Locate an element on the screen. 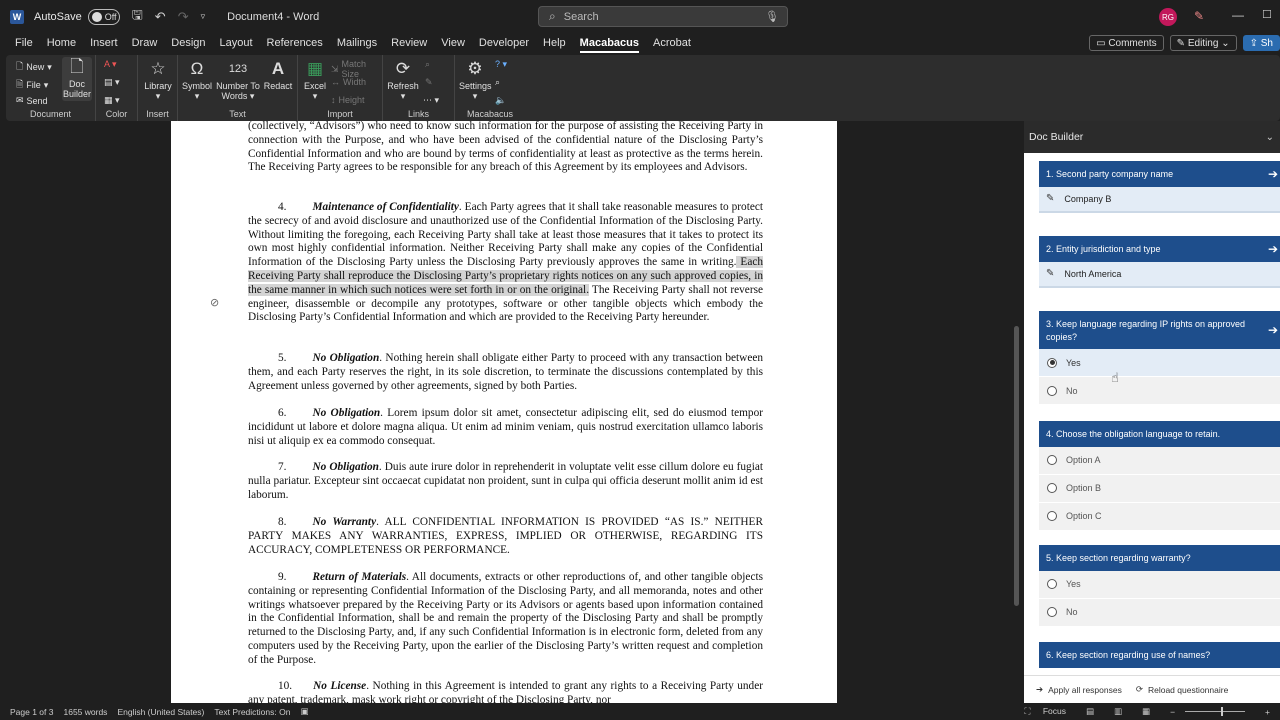 Image resolution: width=1280 pixels, height=720 pixels. library-button: ☆ Library ▾ is located at coordinates (158, 80).